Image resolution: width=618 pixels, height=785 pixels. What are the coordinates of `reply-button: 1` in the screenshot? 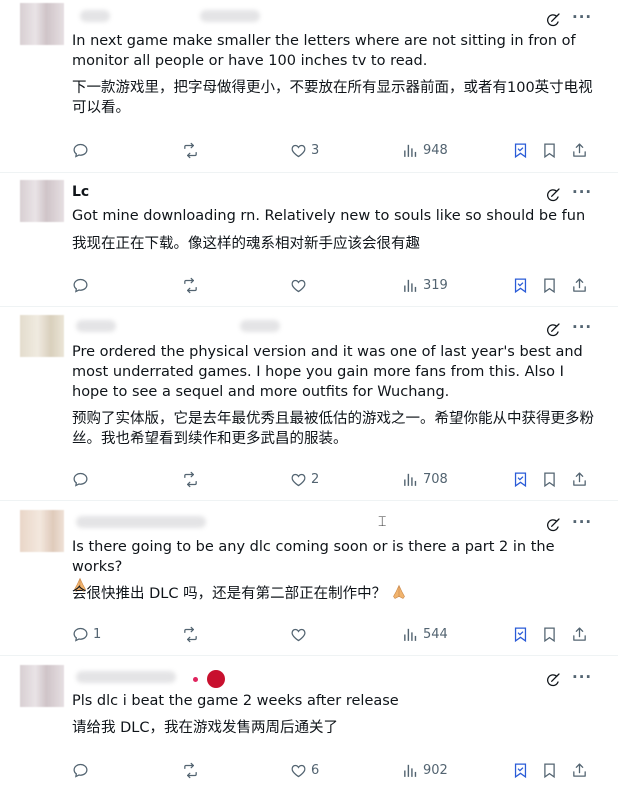 It's located at (86, 634).